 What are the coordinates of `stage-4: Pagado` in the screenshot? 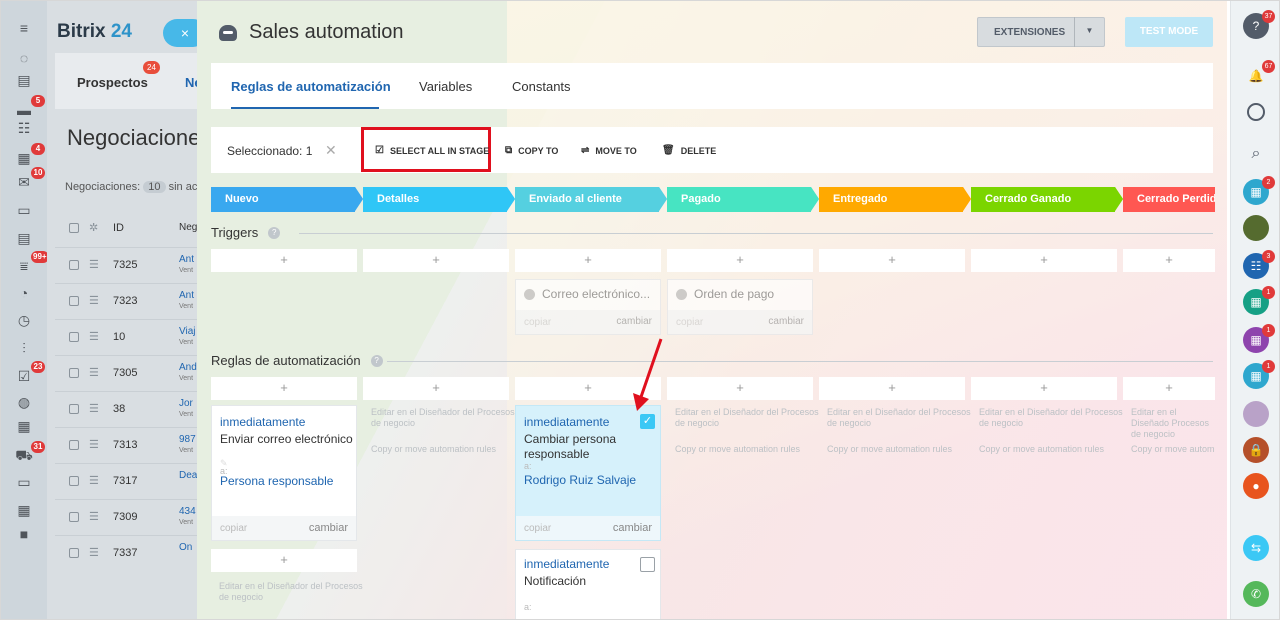 It's located at (743, 199).